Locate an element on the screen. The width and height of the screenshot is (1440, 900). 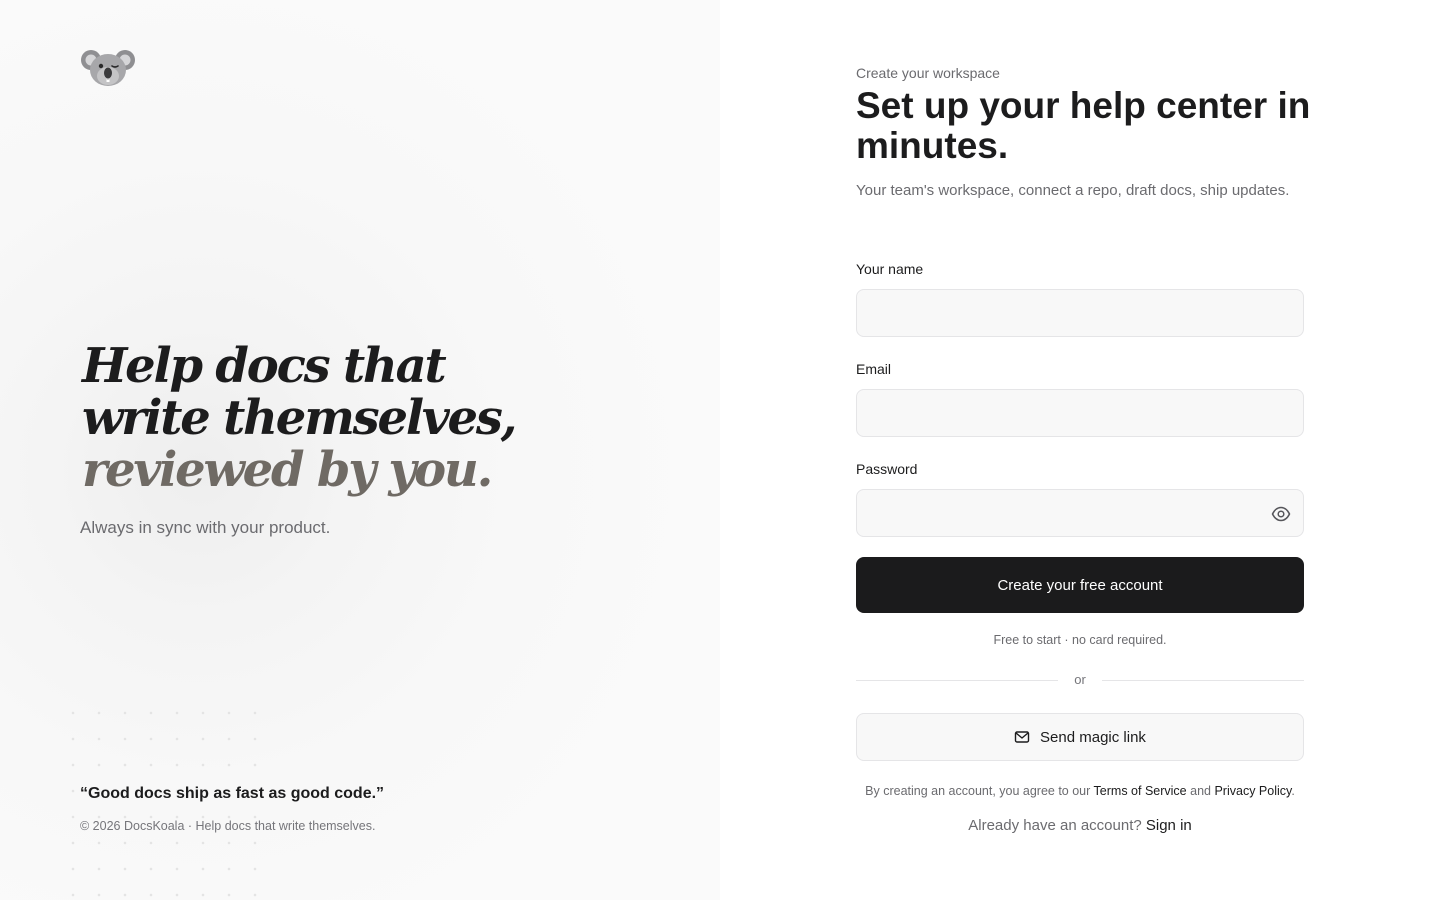
hero-line-3: reviewed by you. is located at coordinates (287, 470).